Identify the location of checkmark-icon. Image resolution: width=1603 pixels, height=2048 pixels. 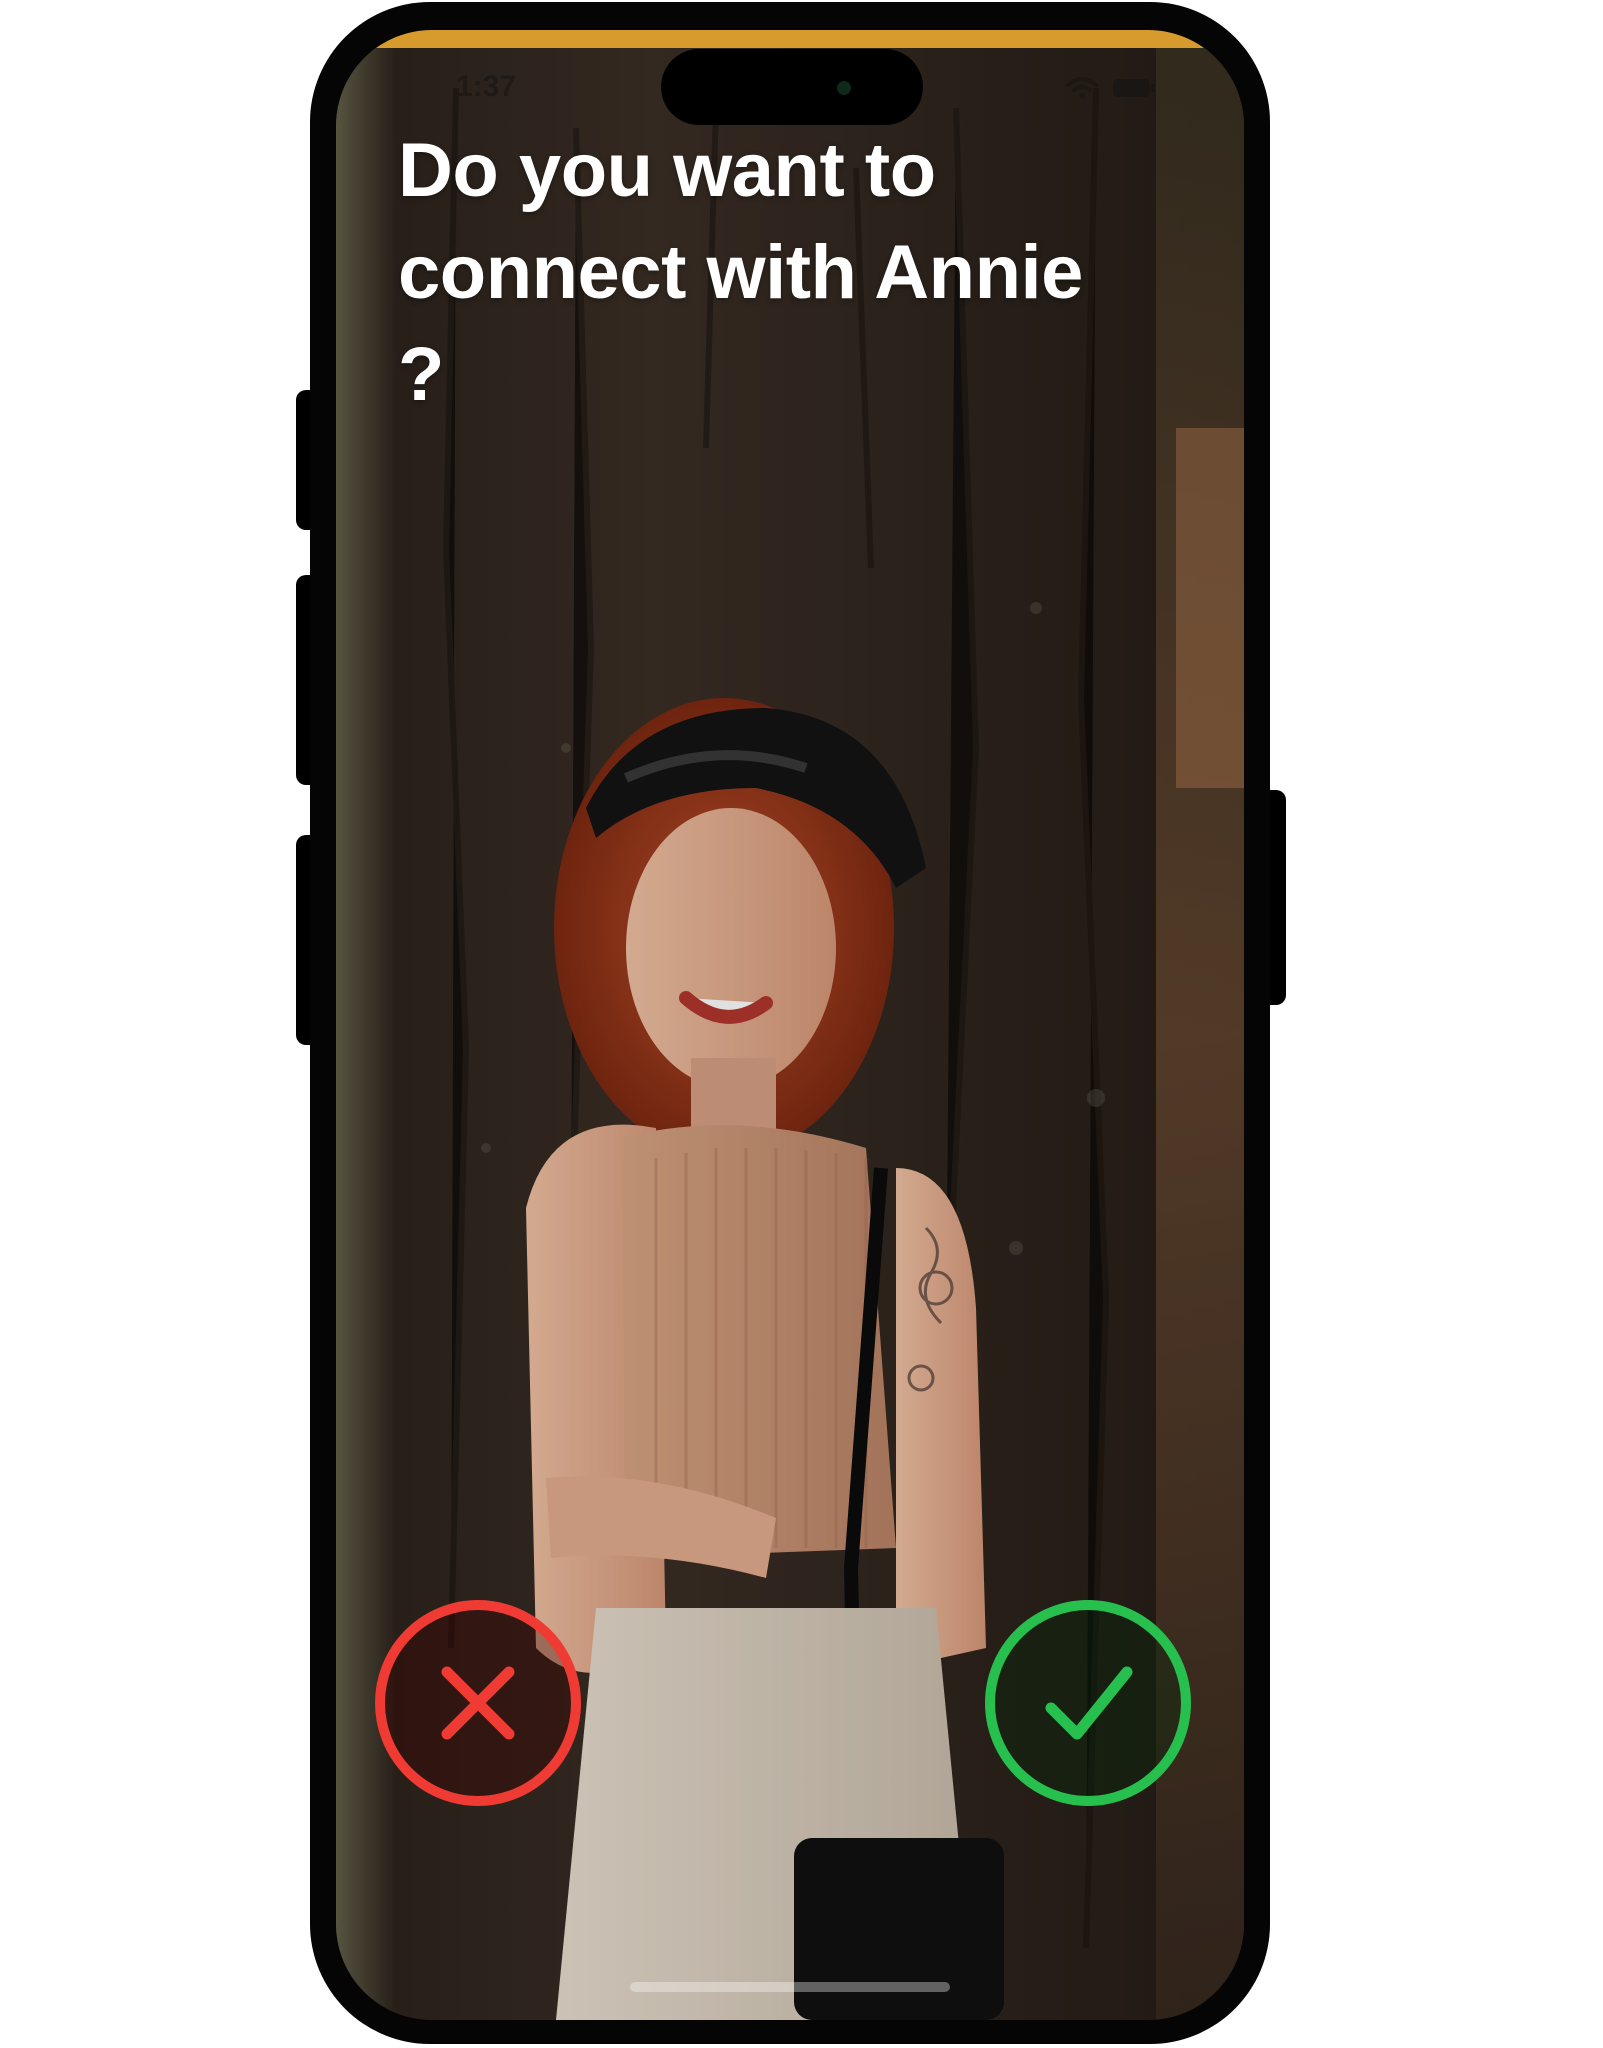
(1089, 1703).